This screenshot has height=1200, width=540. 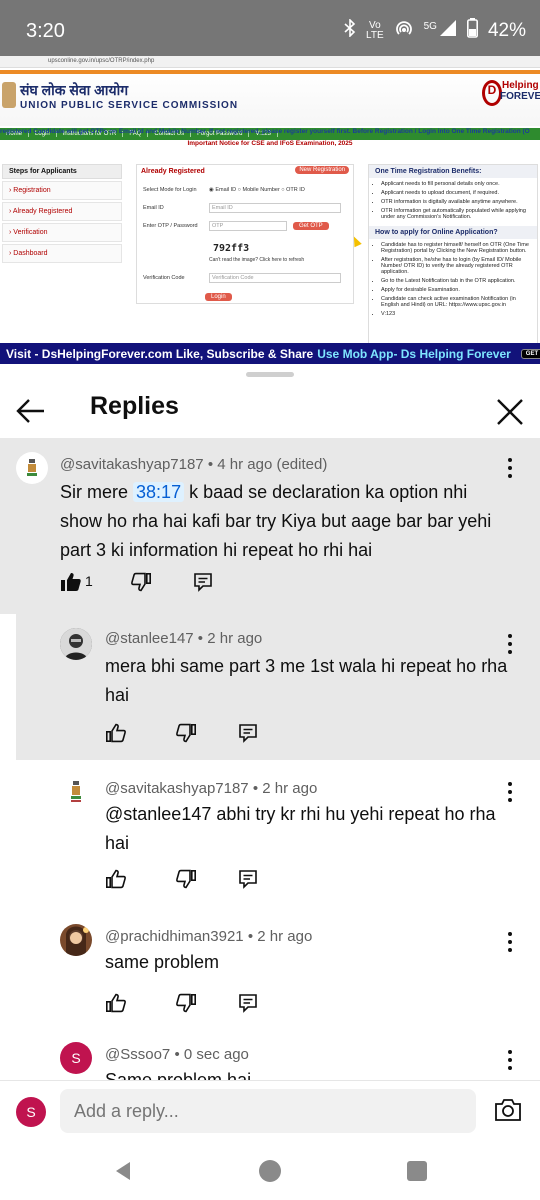 What do you see at coordinates (101, 61) in the screenshot?
I see `embedded-url: upsconline.gov.in/upsc/OTRP/index.php` at bounding box center [101, 61].